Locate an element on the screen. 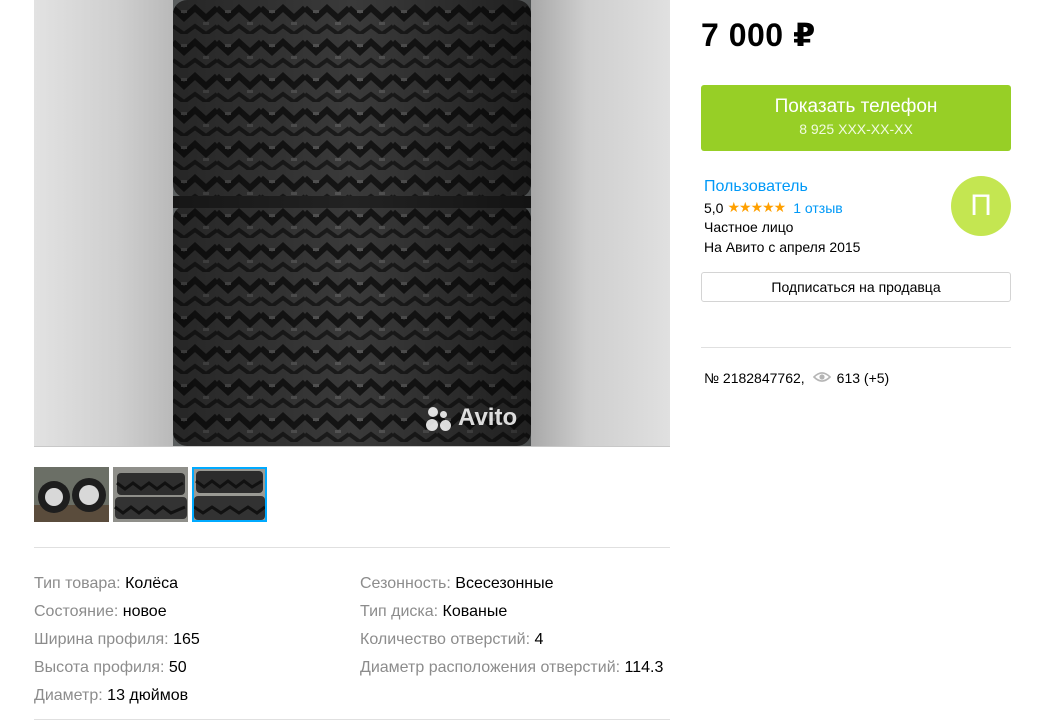 The height and width of the screenshot is (723, 1051). phone-number-masked: 8 925 XXX-XX-XX is located at coordinates (856, 129).